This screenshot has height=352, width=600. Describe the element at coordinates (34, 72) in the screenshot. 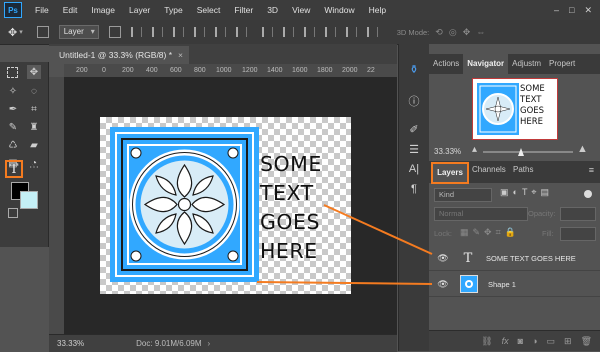

I see `move-tool-icon: ✥` at that location.